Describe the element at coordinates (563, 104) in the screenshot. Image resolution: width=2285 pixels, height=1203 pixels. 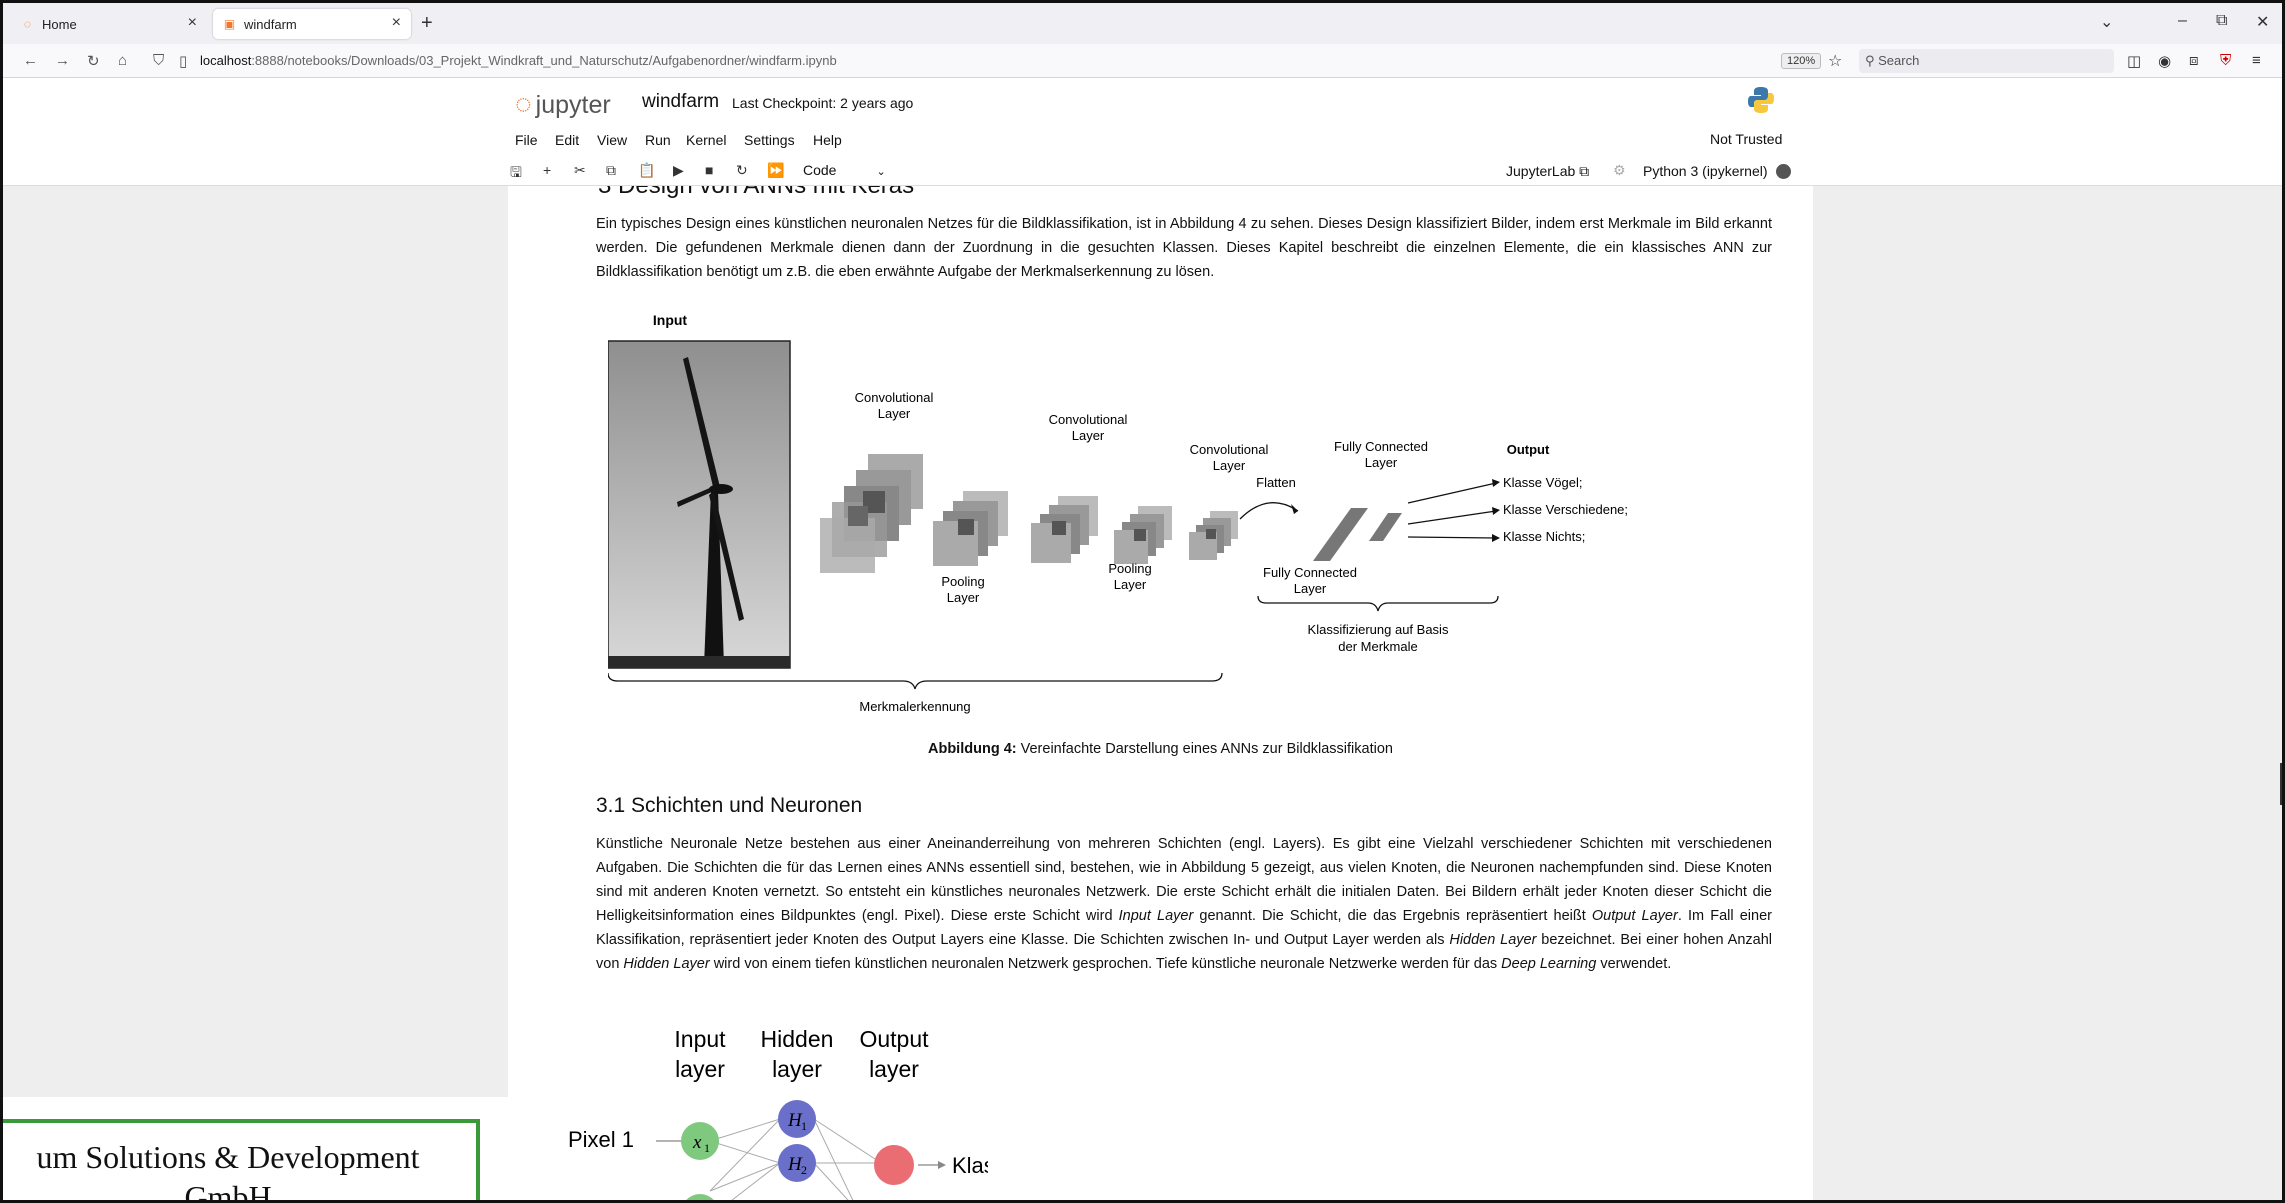
I see `jupyter-logo: ◌ jupyter` at that location.